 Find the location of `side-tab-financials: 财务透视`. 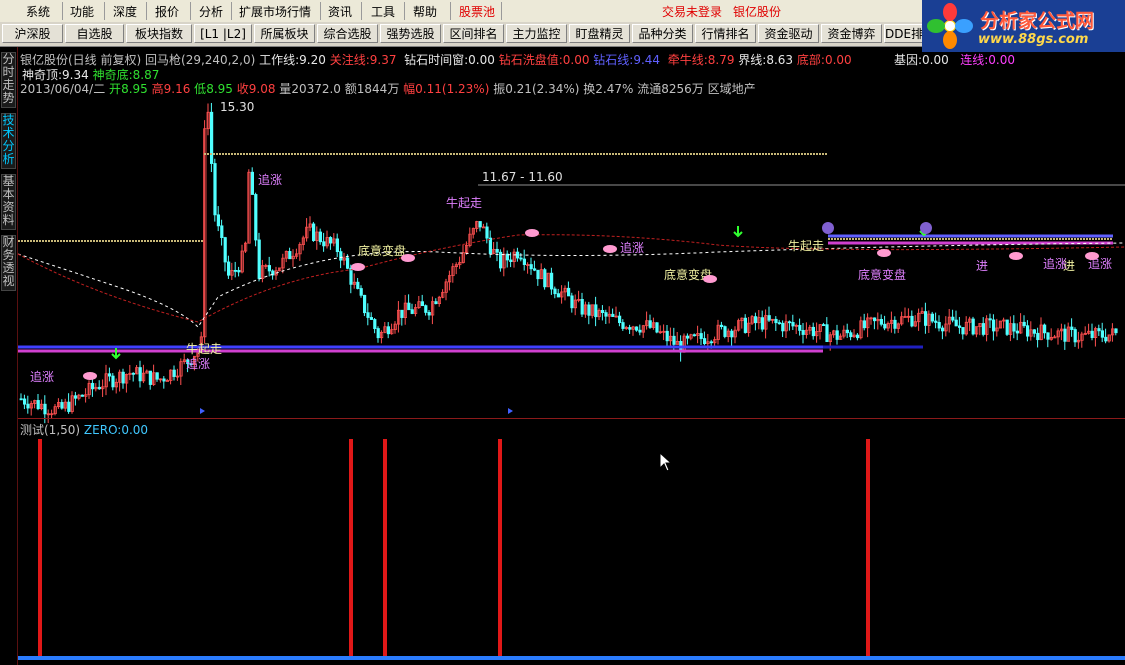

side-tab-financials: 财务透视 is located at coordinates (8, 263).